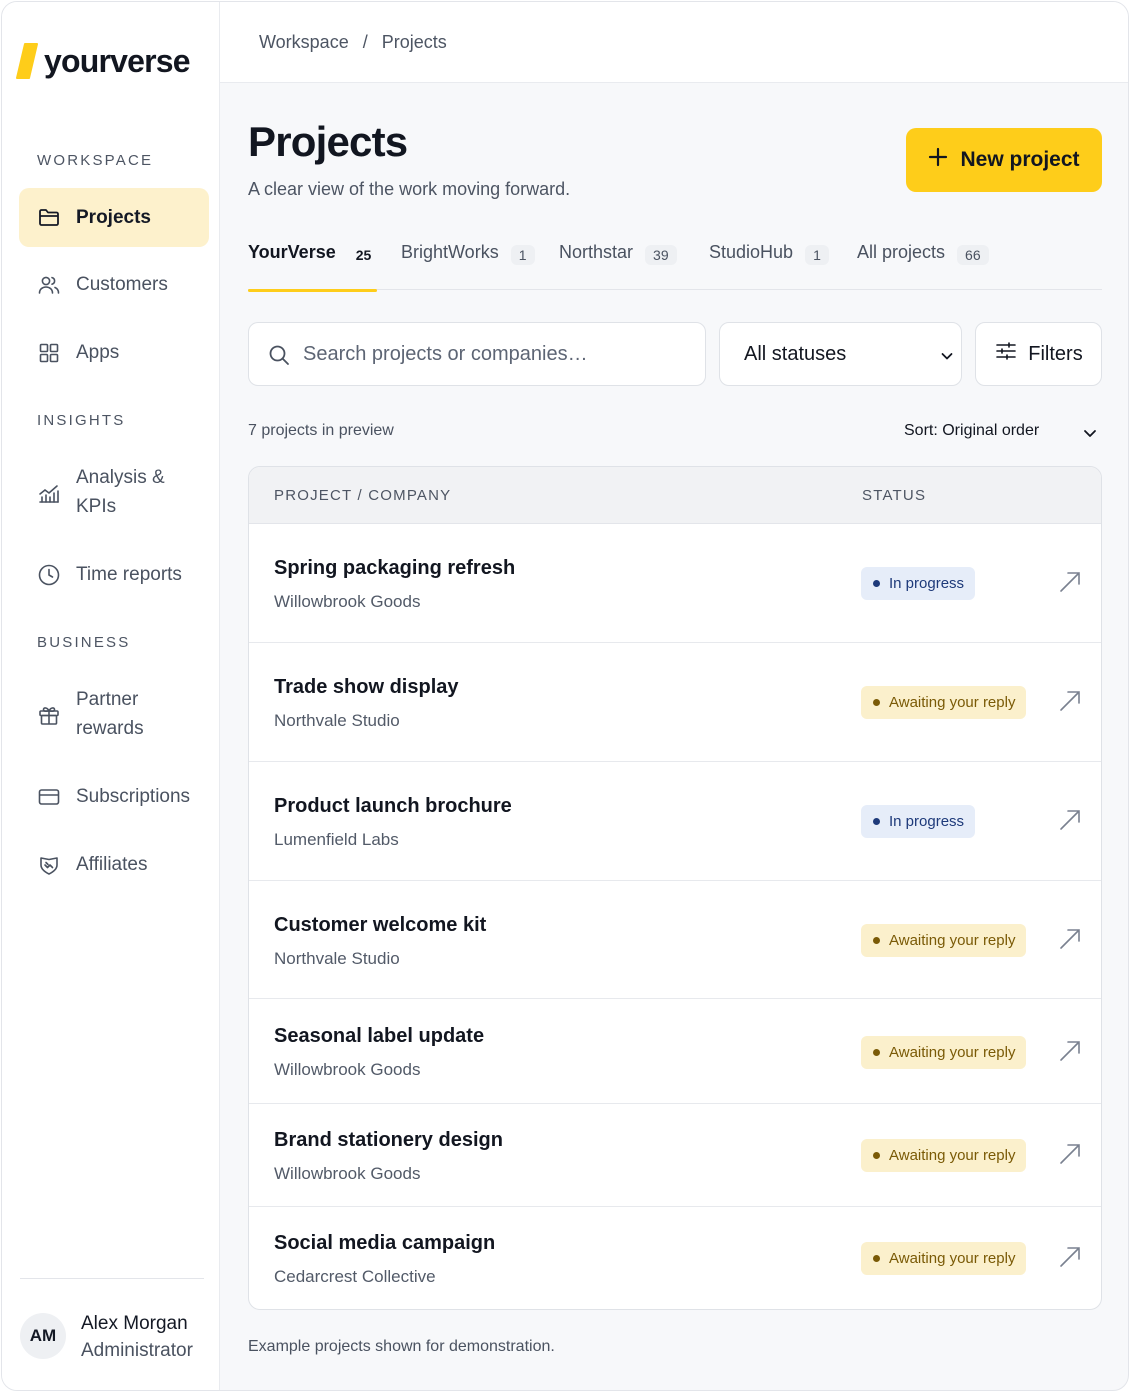  I want to click on tab-northstar: Northstar 39, so click(618, 266).